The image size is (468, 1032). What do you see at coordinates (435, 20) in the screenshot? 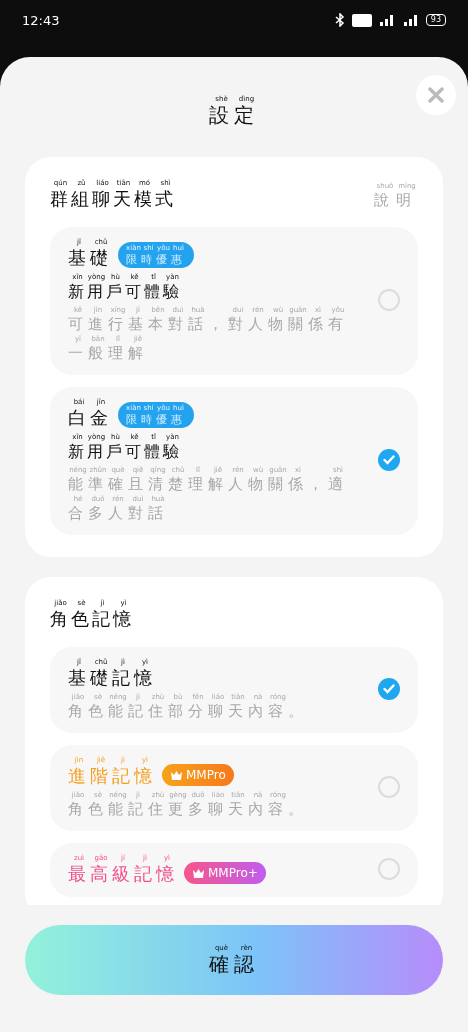
I see `battery-indicator: 93` at bounding box center [435, 20].